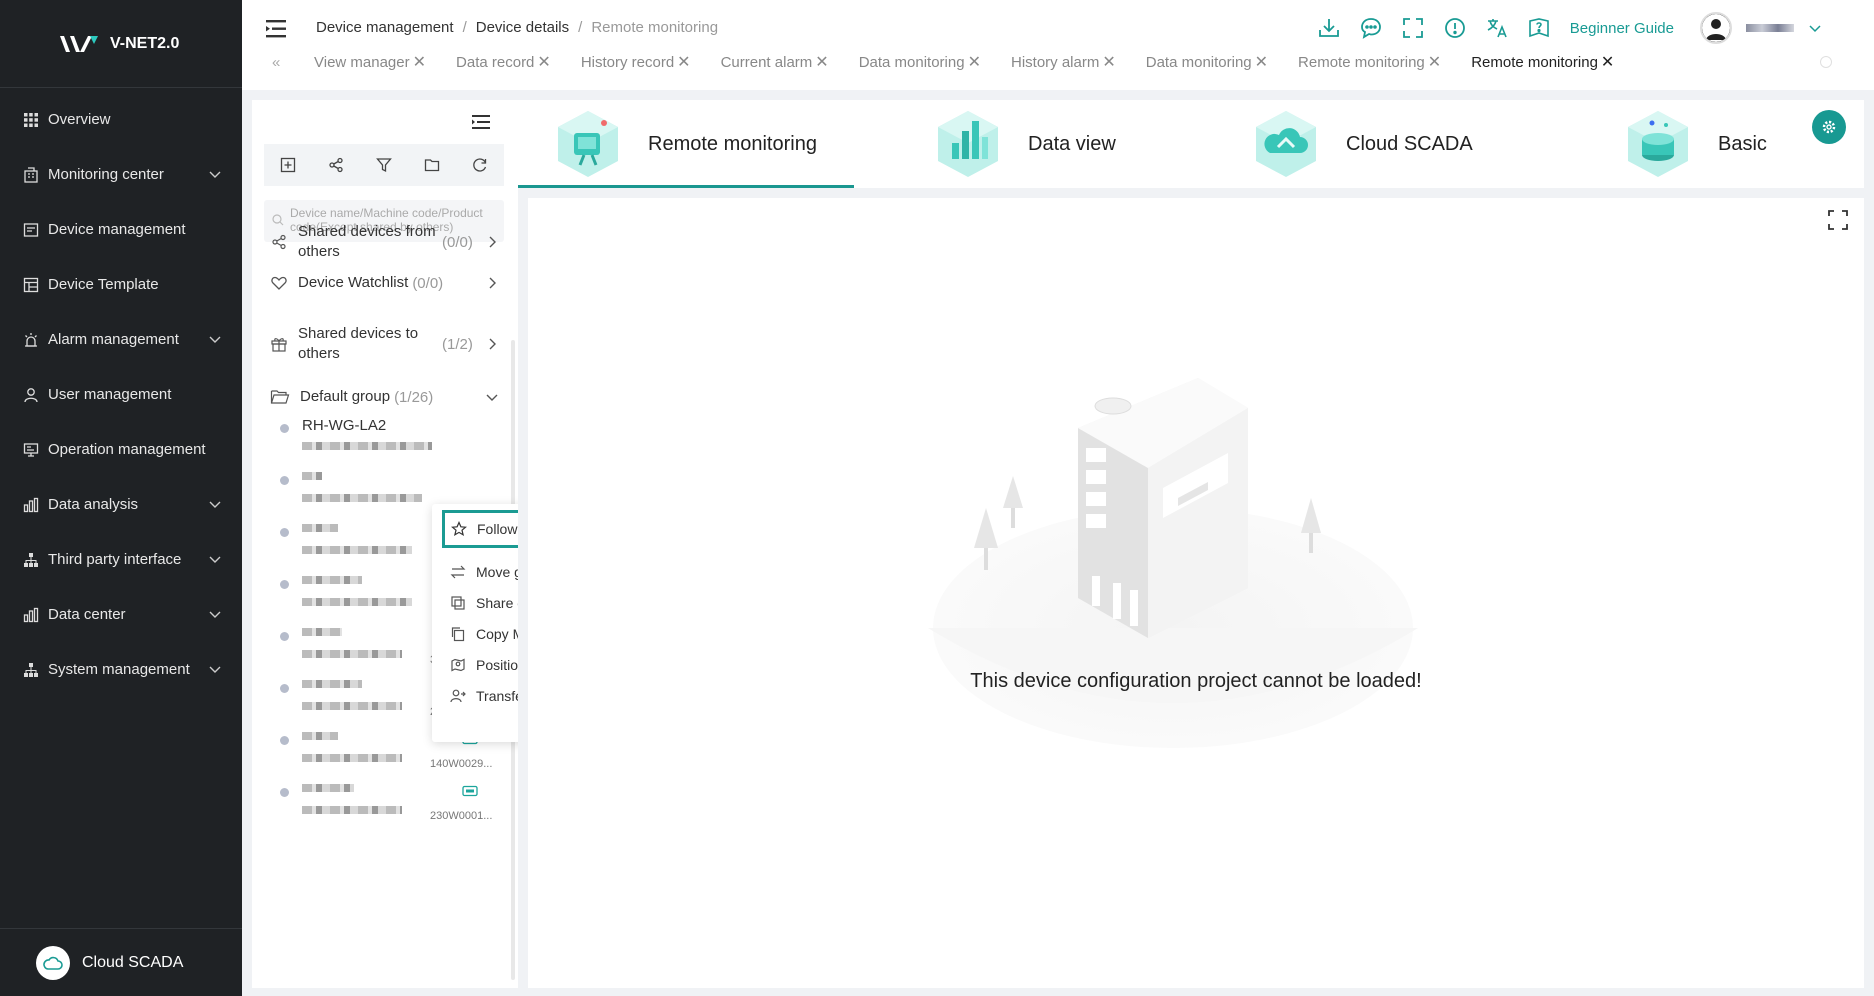 This screenshot has width=1874, height=996. What do you see at coordinates (31, 230) in the screenshot?
I see `device-icon` at bounding box center [31, 230].